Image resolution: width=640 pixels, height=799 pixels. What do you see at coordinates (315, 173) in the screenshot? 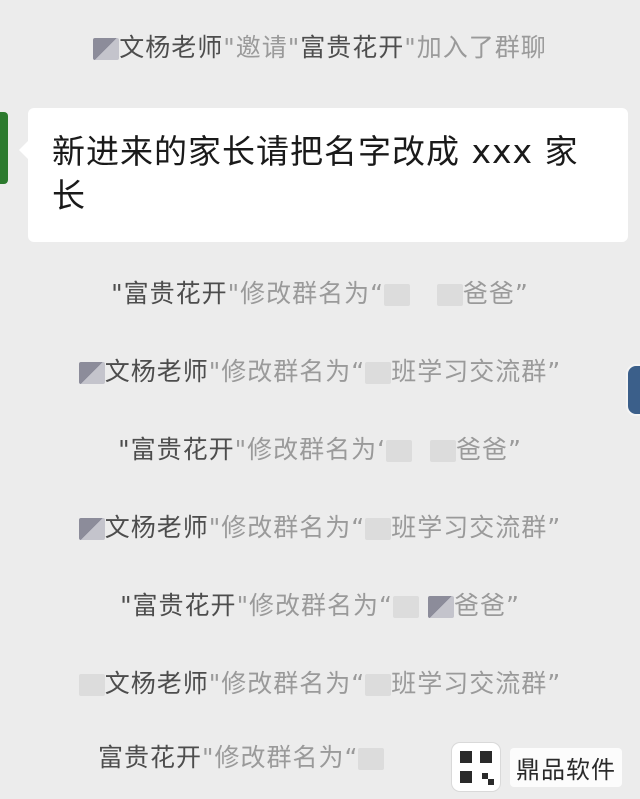
I see `message-text: 新进来的家长请把名字改成 xxx 家长` at bounding box center [315, 173].